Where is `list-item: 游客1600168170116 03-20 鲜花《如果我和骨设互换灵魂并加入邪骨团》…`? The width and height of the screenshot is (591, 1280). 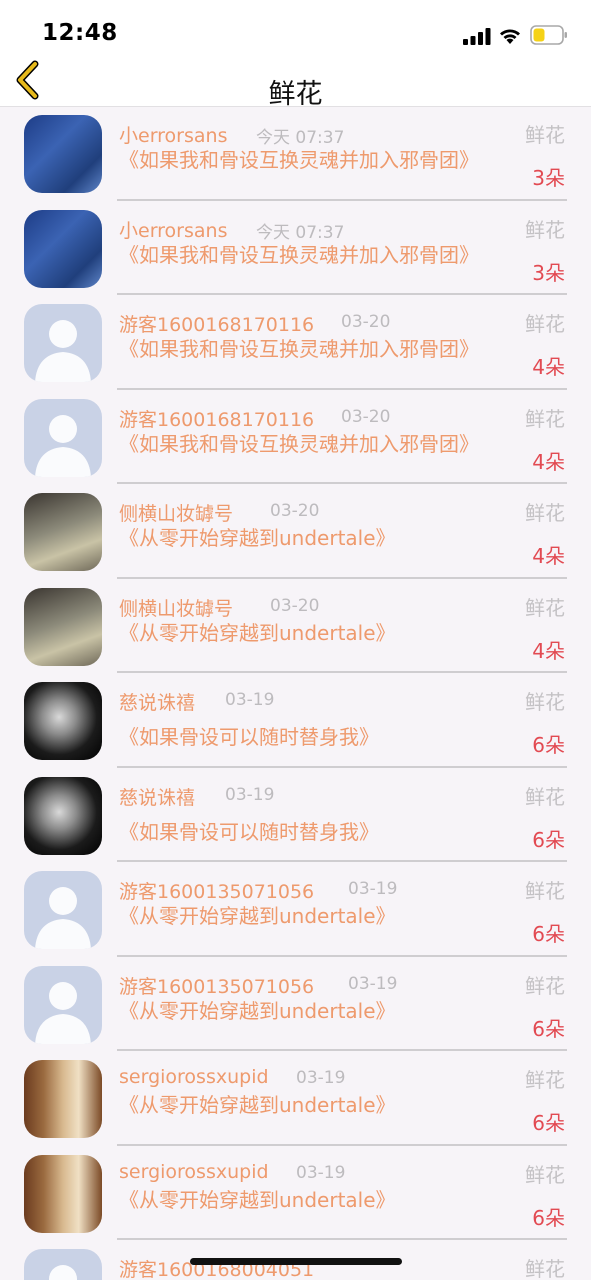
list-item: 游客1600168170116 03-20 鲜花《如果我和骨设互换灵魂并加入邪骨团》… is located at coordinates (295, 343).